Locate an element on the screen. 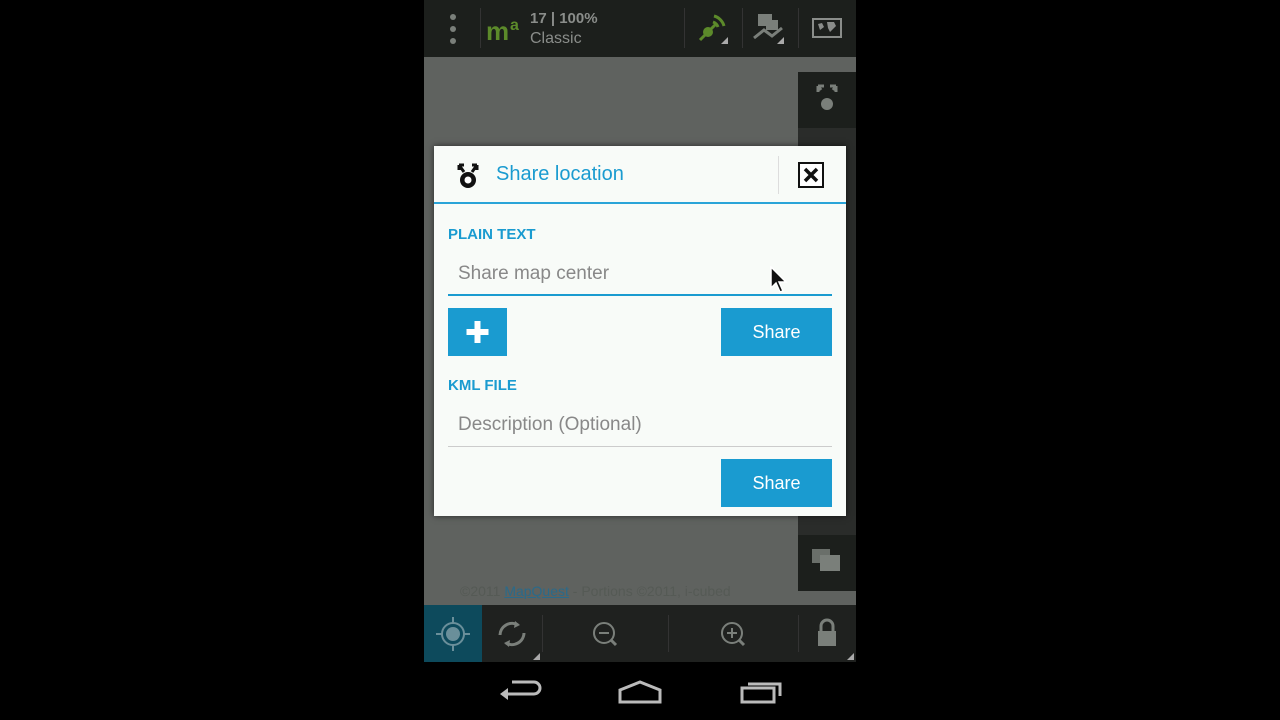 This screenshot has height=720, width=1280. layers-rail-button is located at coordinates (827, 563).